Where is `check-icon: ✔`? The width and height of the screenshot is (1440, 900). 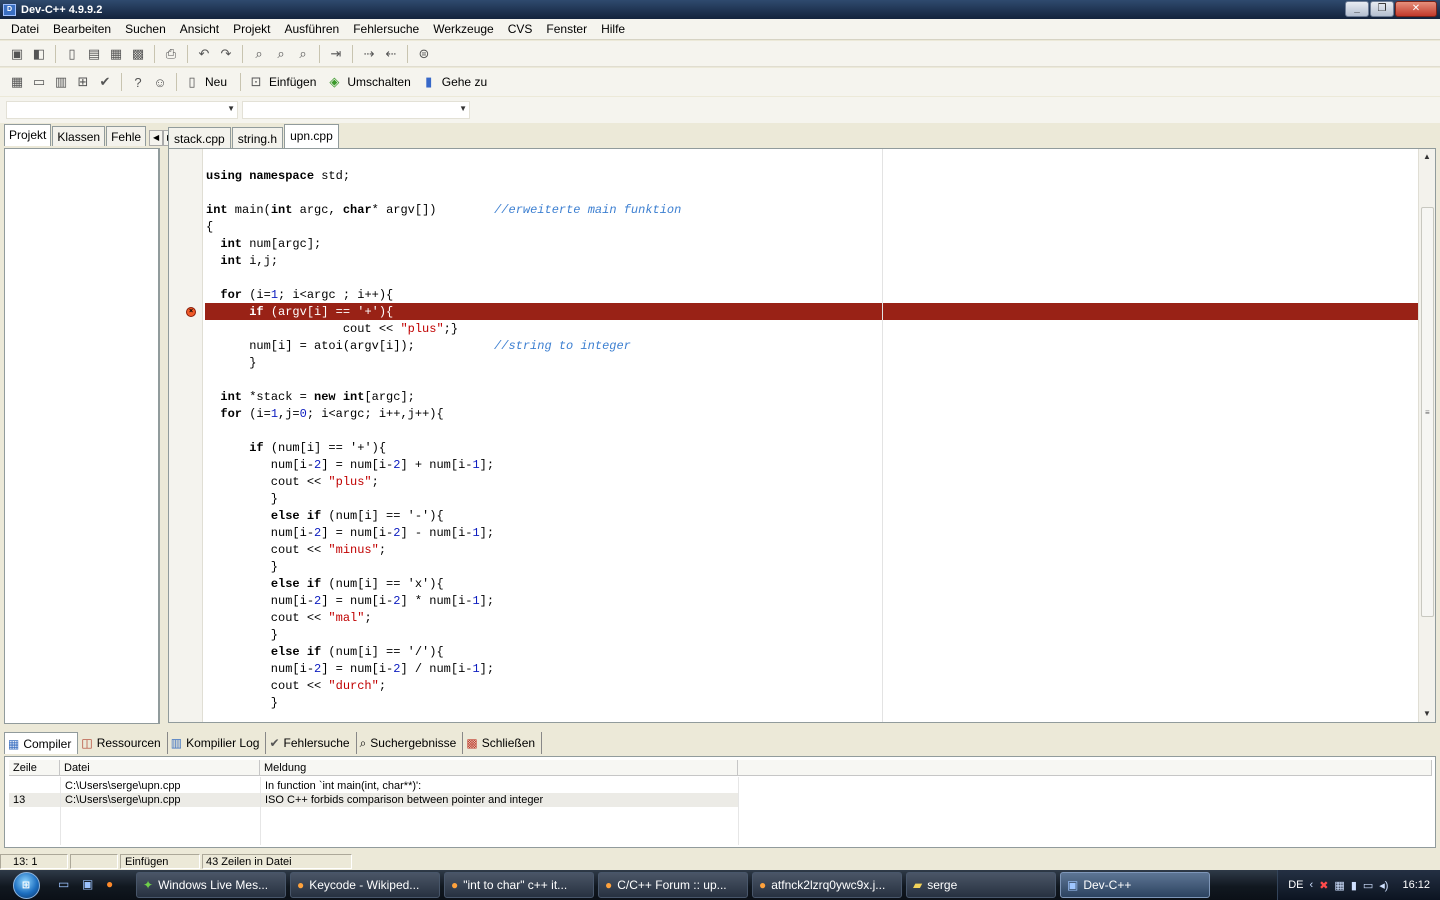 check-icon: ✔ is located at coordinates (105, 82).